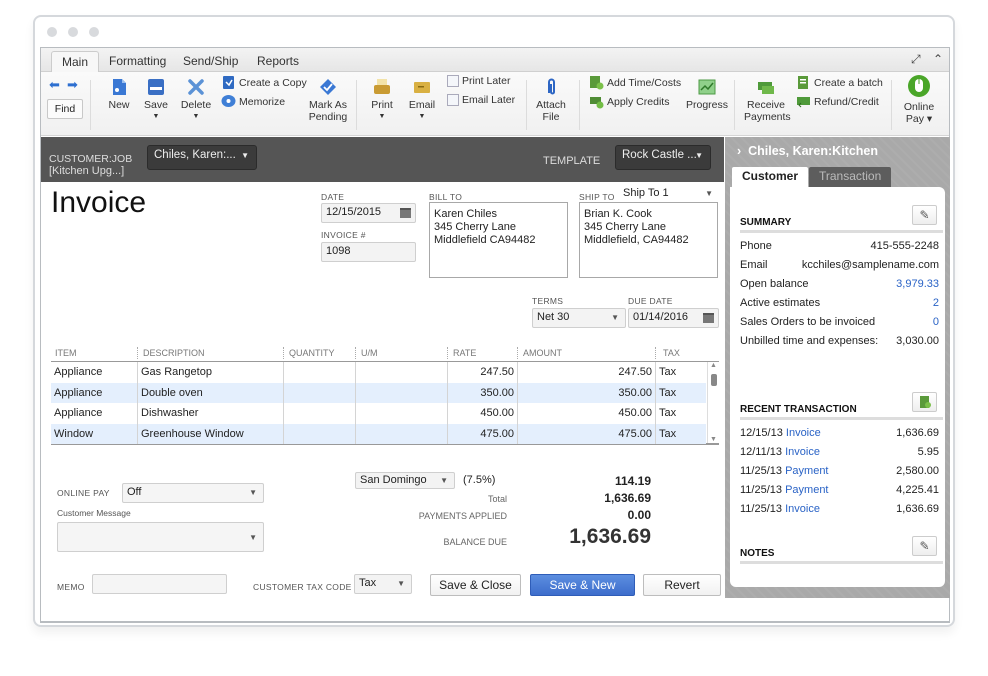 The image size is (988, 676). What do you see at coordinates (542, 353) in the screenshot?
I see `column-header-amount: AMOUNT` at bounding box center [542, 353].